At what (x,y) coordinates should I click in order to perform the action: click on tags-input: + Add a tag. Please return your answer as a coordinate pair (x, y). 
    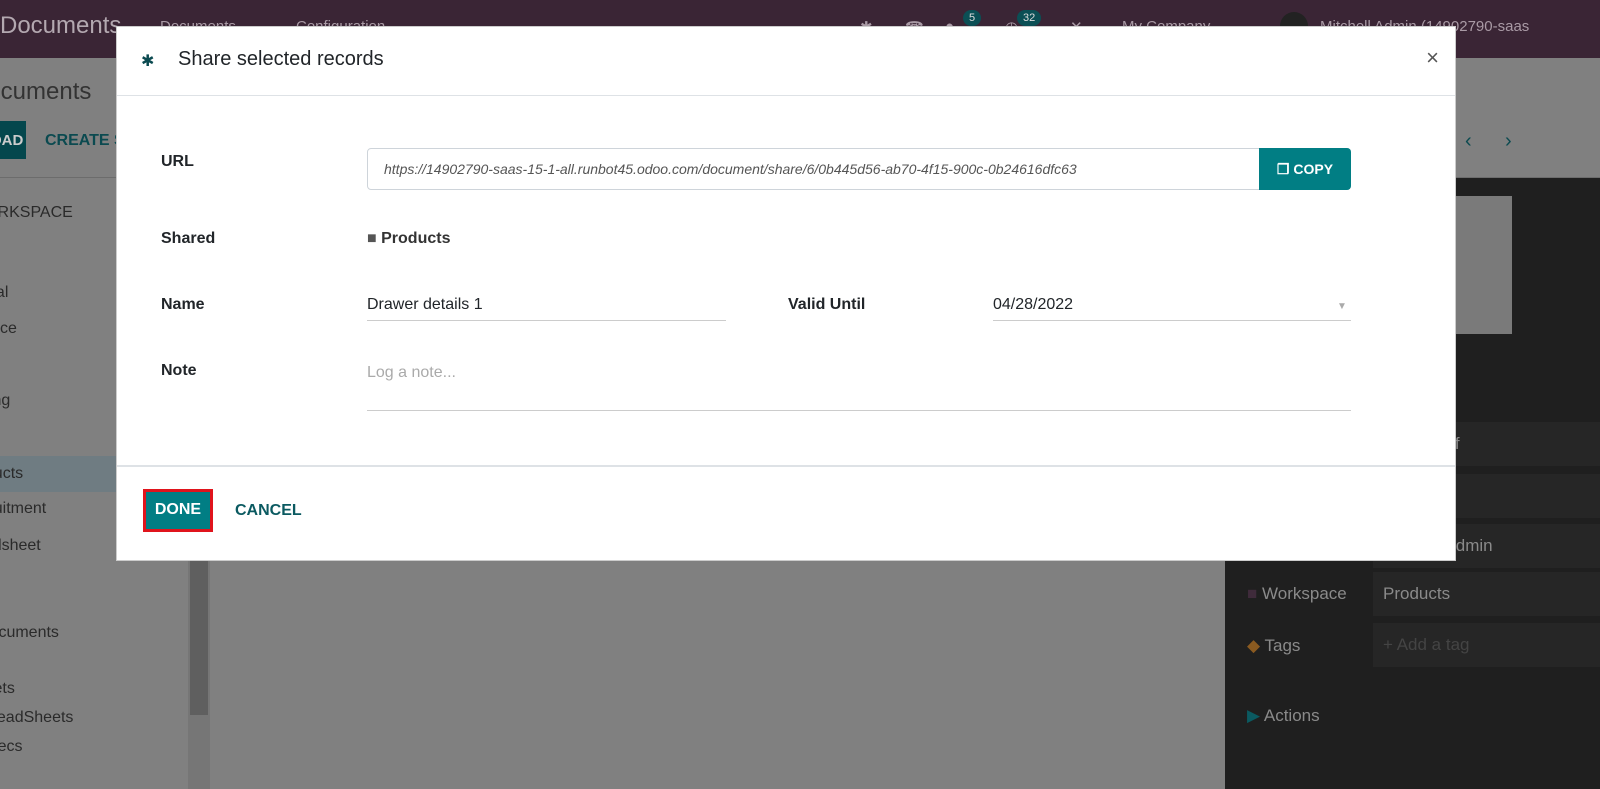
    Looking at the image, I should click on (1486, 645).